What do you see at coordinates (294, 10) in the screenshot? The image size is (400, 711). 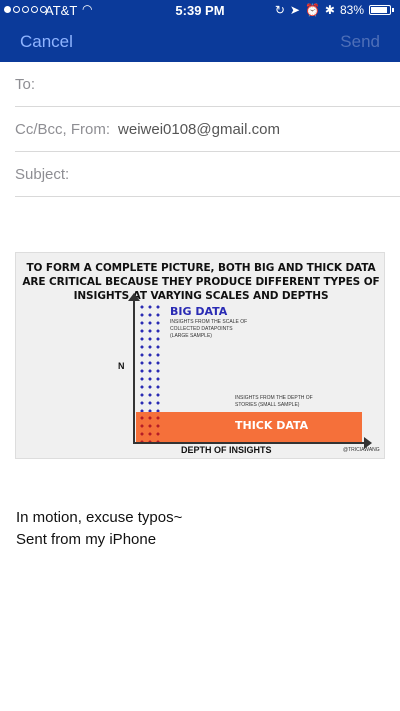 I see `location-icon: ➤` at bounding box center [294, 10].